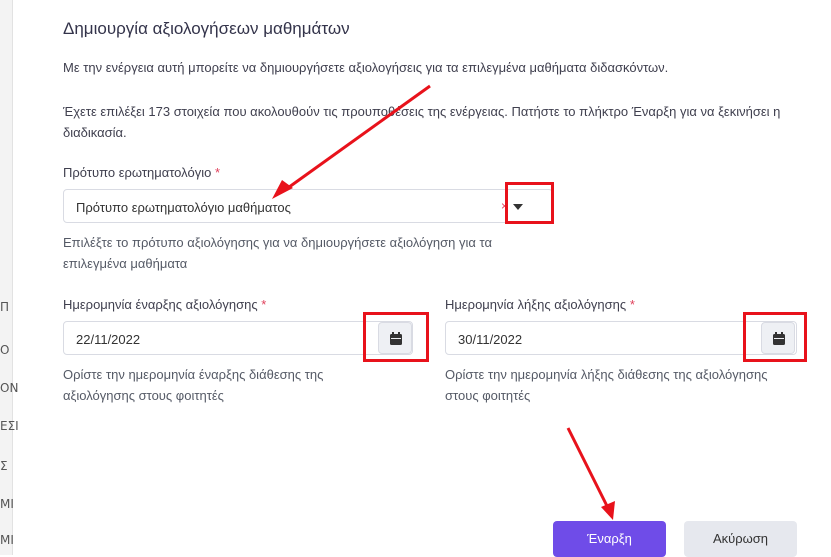 The image size is (831, 557). I want to click on annotation-arrow-template, so click(357, 138).